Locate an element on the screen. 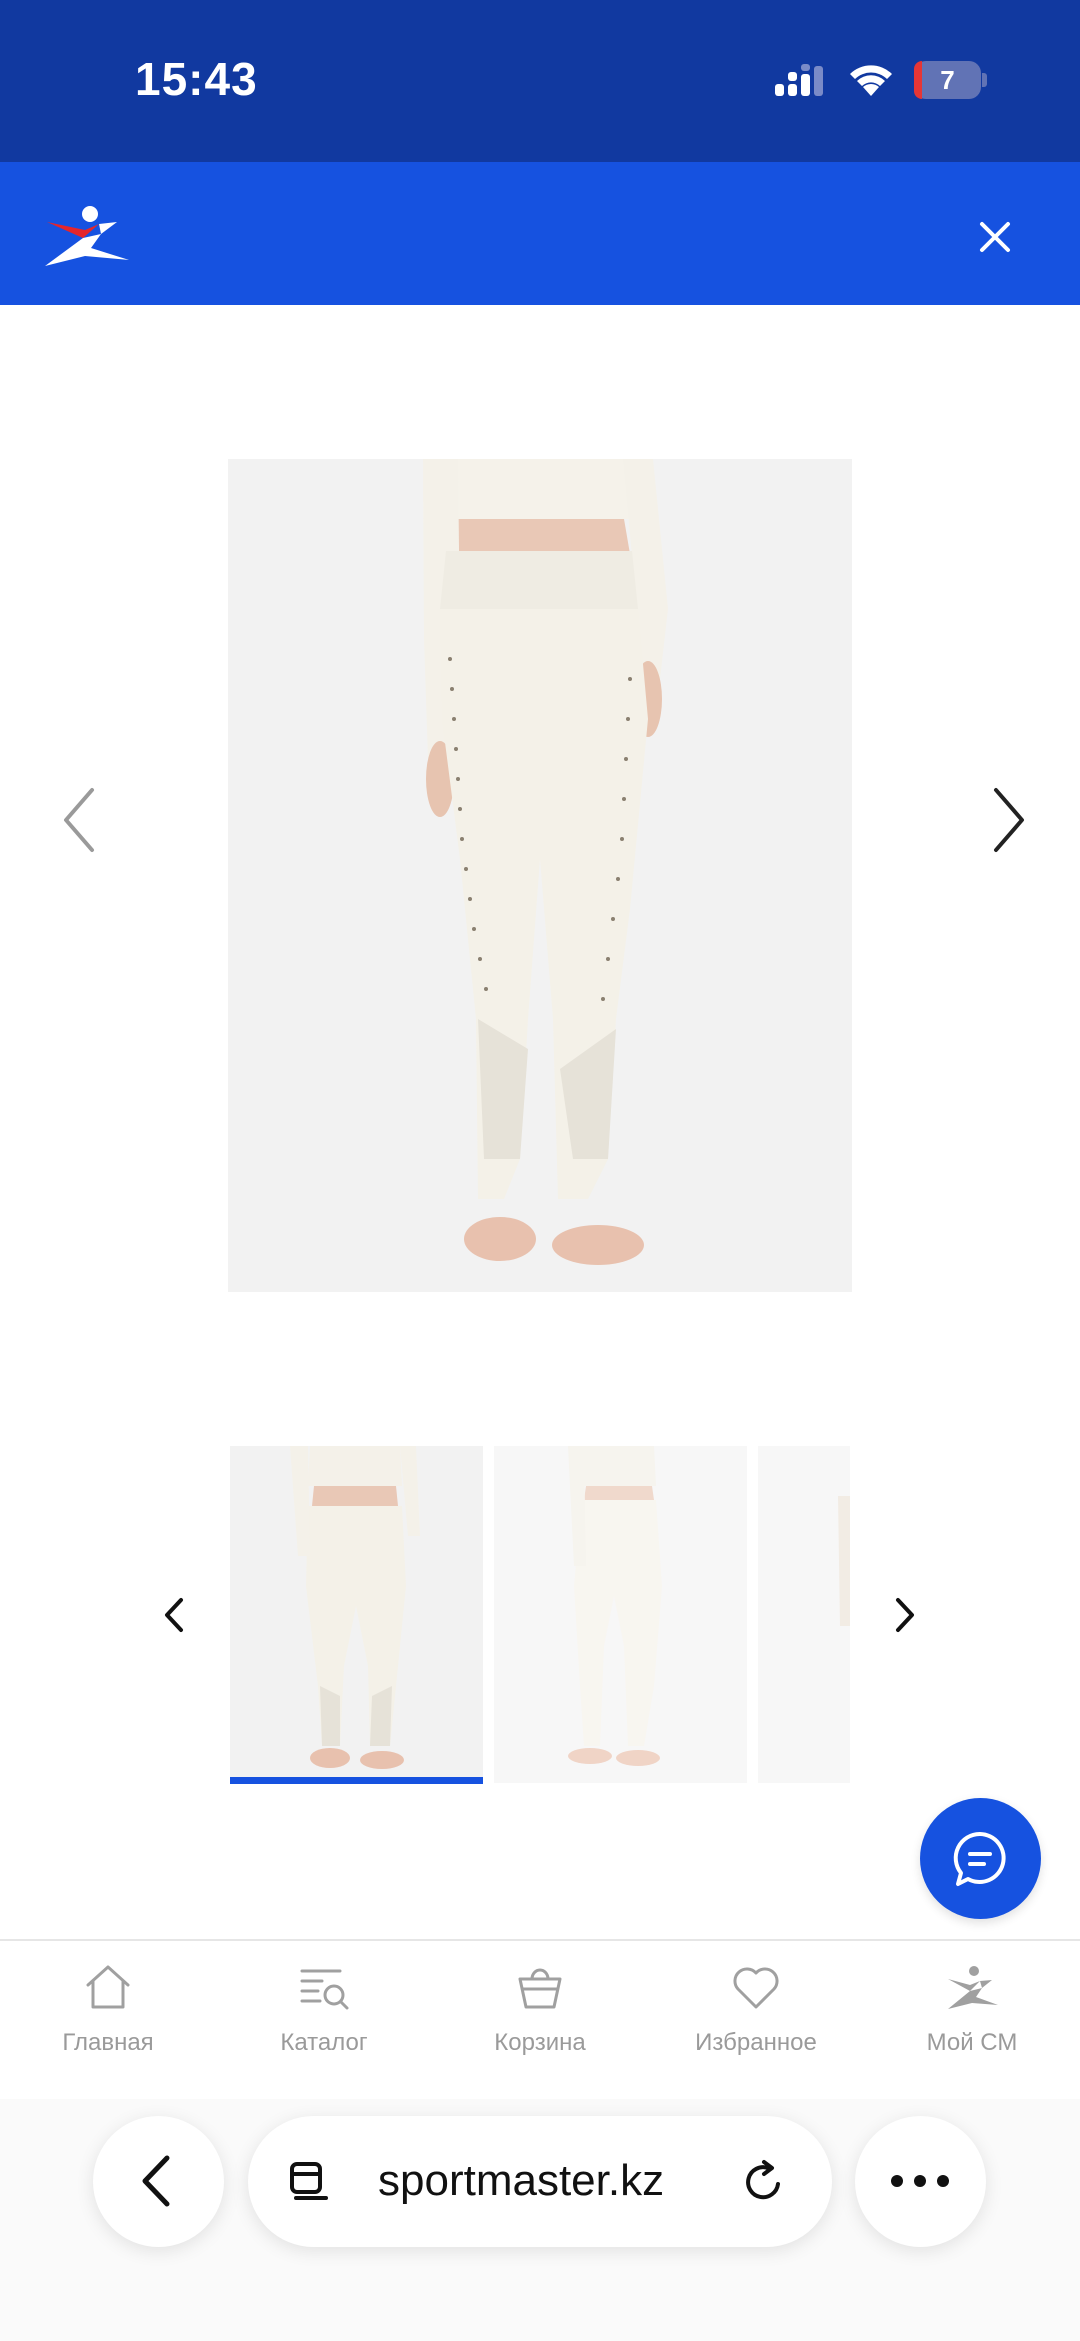  gallery-next-arrow is located at coordinates (1008, 820).